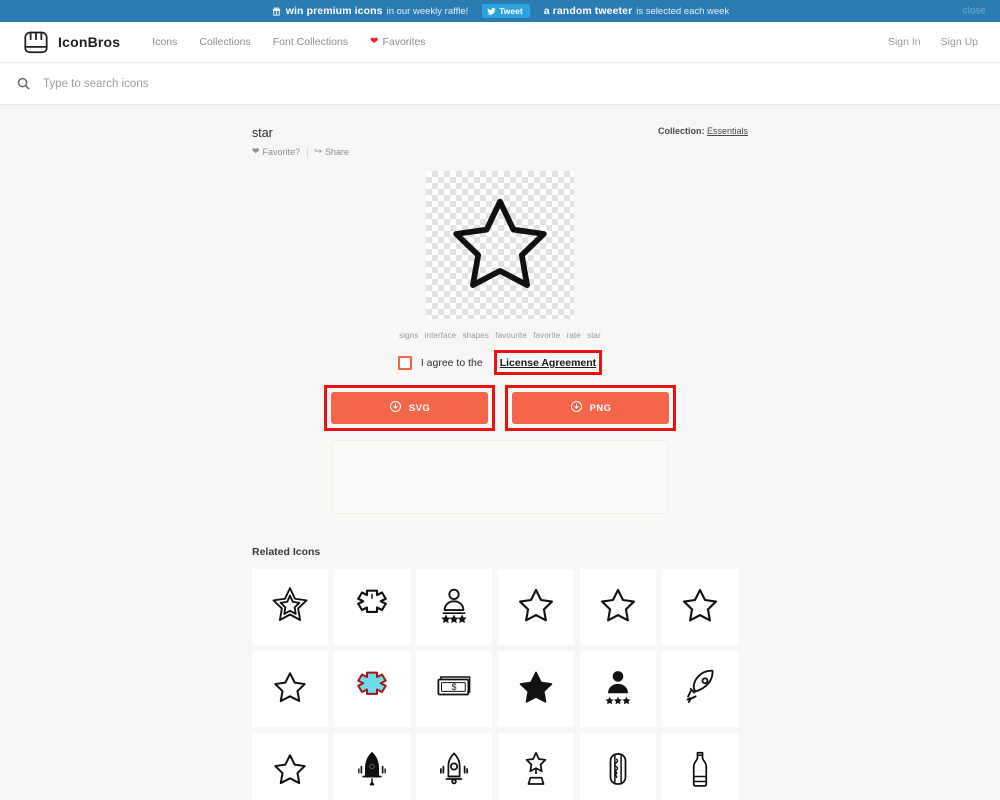  Describe the element at coordinates (548, 363) in the screenshot. I see `license-agreement-link: License Agreement` at that location.